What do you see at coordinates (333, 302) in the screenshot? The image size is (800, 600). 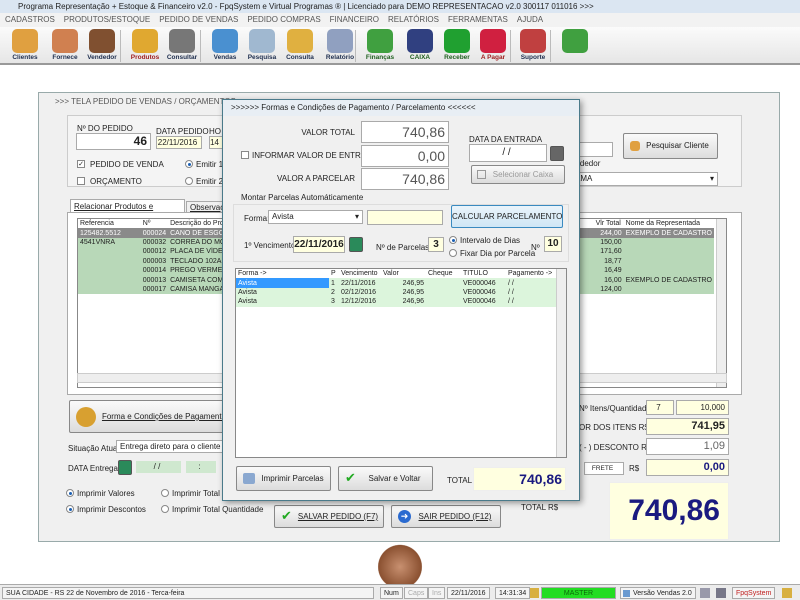 I see `cell: 3` at bounding box center [333, 302].